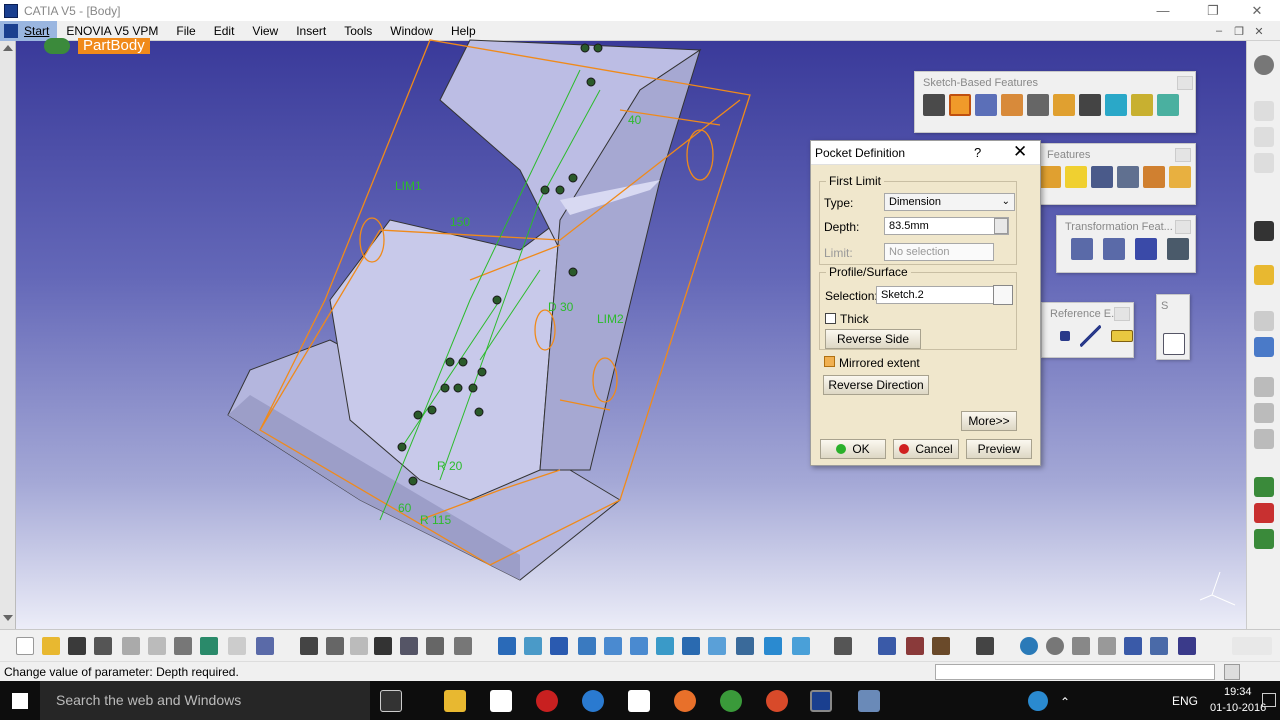 The height and width of the screenshot is (720, 1280). Describe the element at coordinates (1065, 702) in the screenshot. I see `tray-icons: ⌃` at that location.